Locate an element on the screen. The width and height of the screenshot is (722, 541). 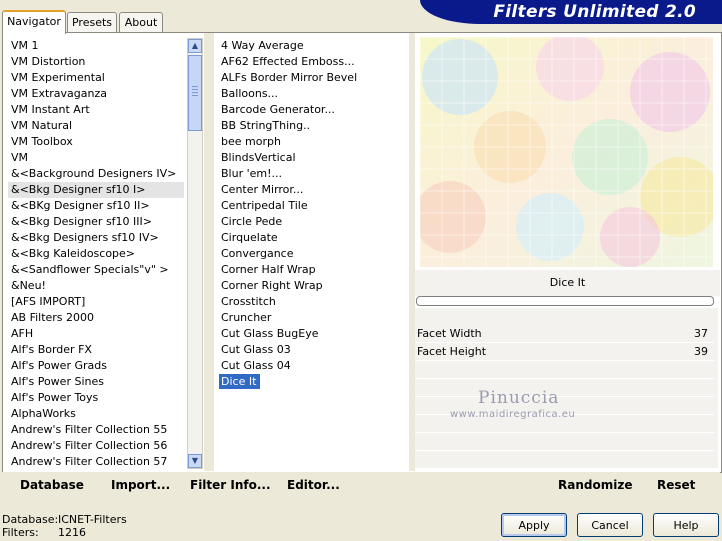
database-label: Database: is located at coordinates (30, 519).